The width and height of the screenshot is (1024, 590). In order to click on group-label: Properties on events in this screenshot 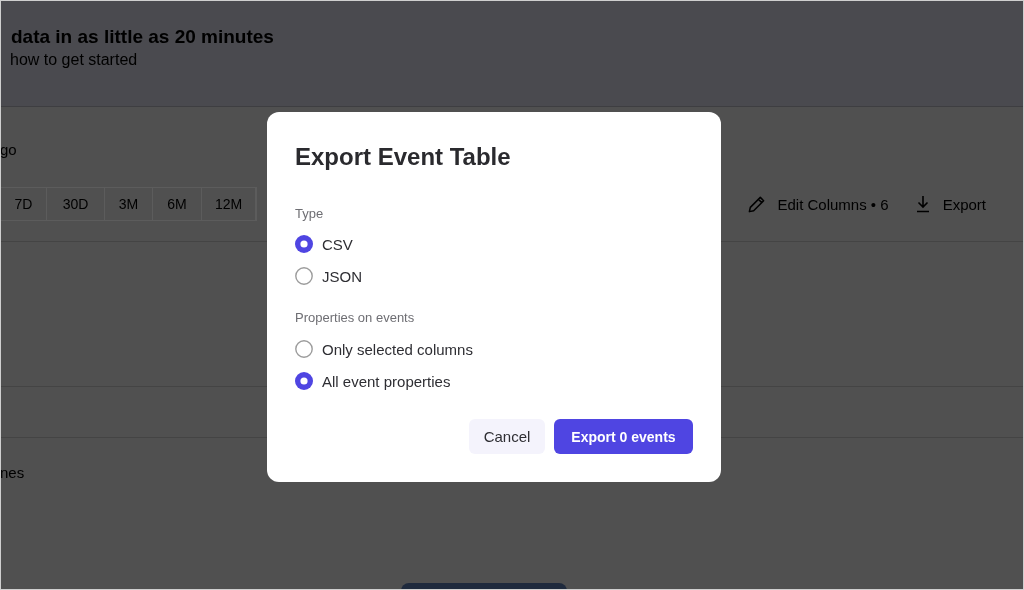, I will do `click(355, 318)`.